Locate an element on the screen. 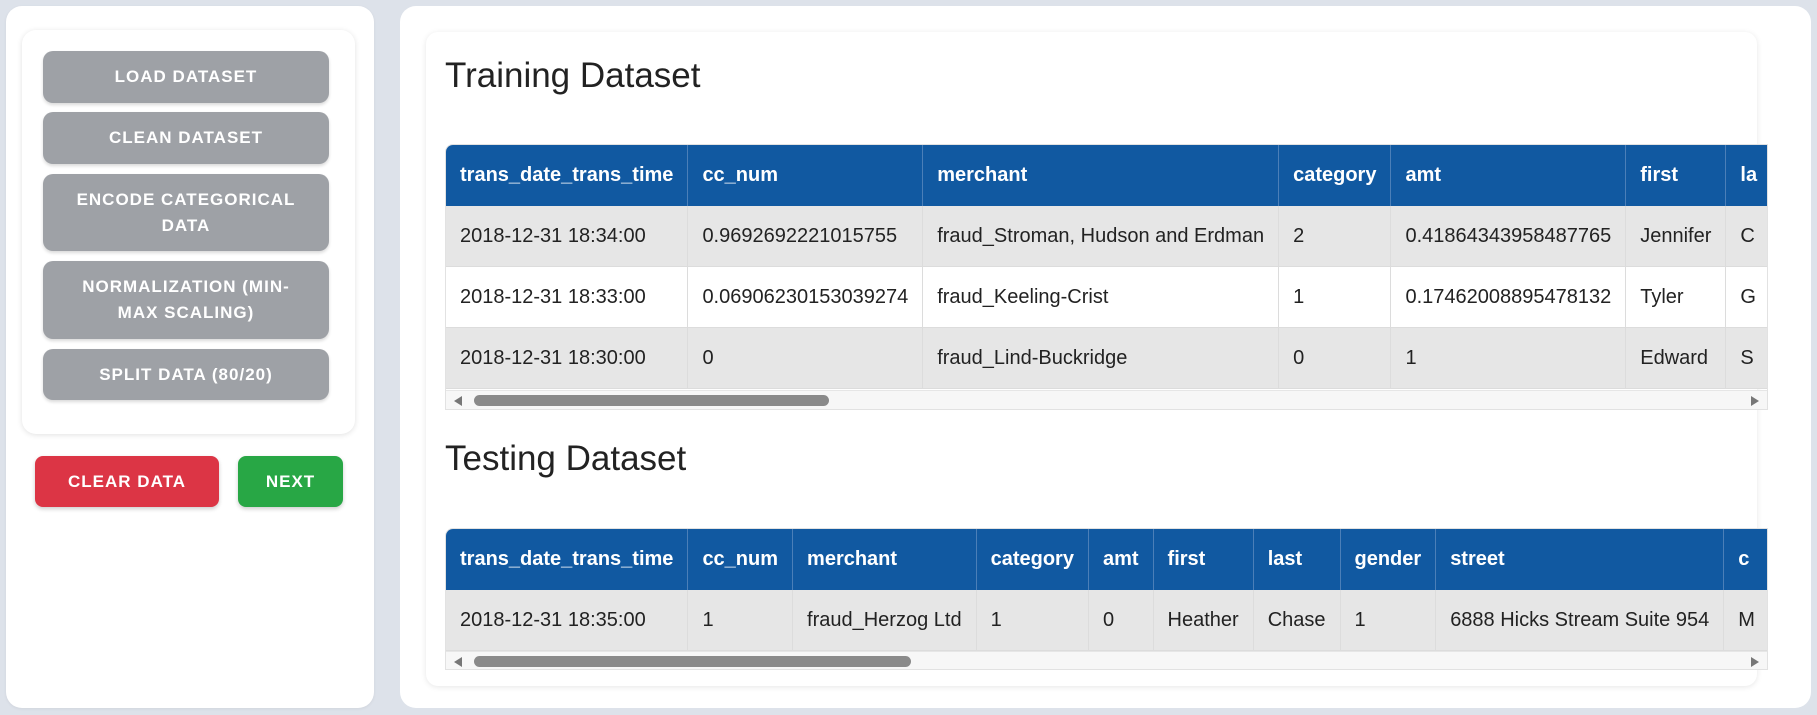 The image size is (1817, 715). table-cell: fraud_Stroman, Hudson and Erdman is located at coordinates (1101, 236).